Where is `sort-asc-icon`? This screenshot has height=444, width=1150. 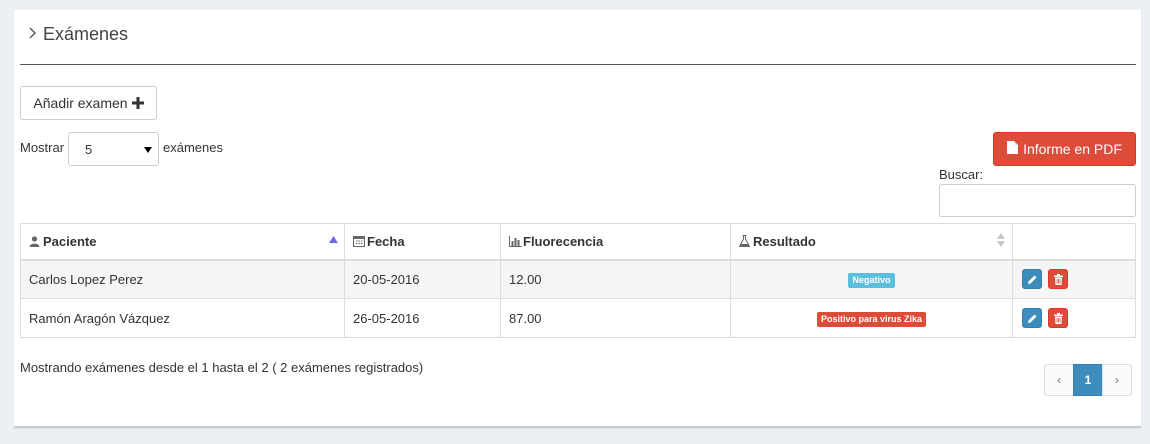
sort-asc-icon is located at coordinates (333, 240).